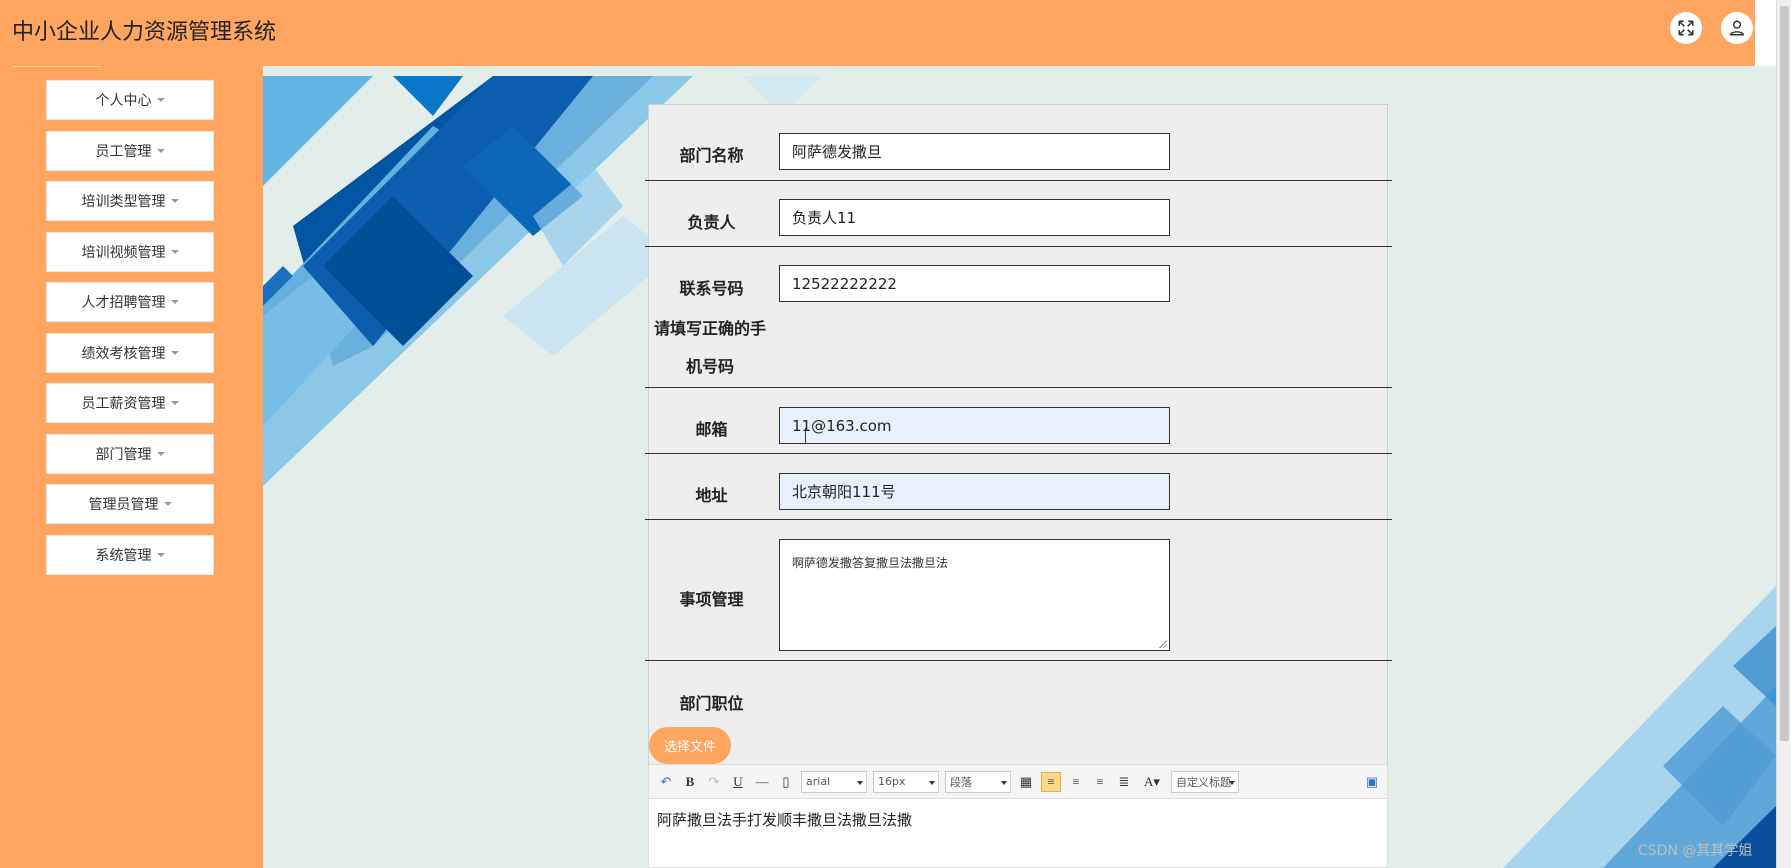 This screenshot has height=868, width=1791. What do you see at coordinates (762, 782) in the screenshot?
I see `horizontal-rule-icon: —` at bounding box center [762, 782].